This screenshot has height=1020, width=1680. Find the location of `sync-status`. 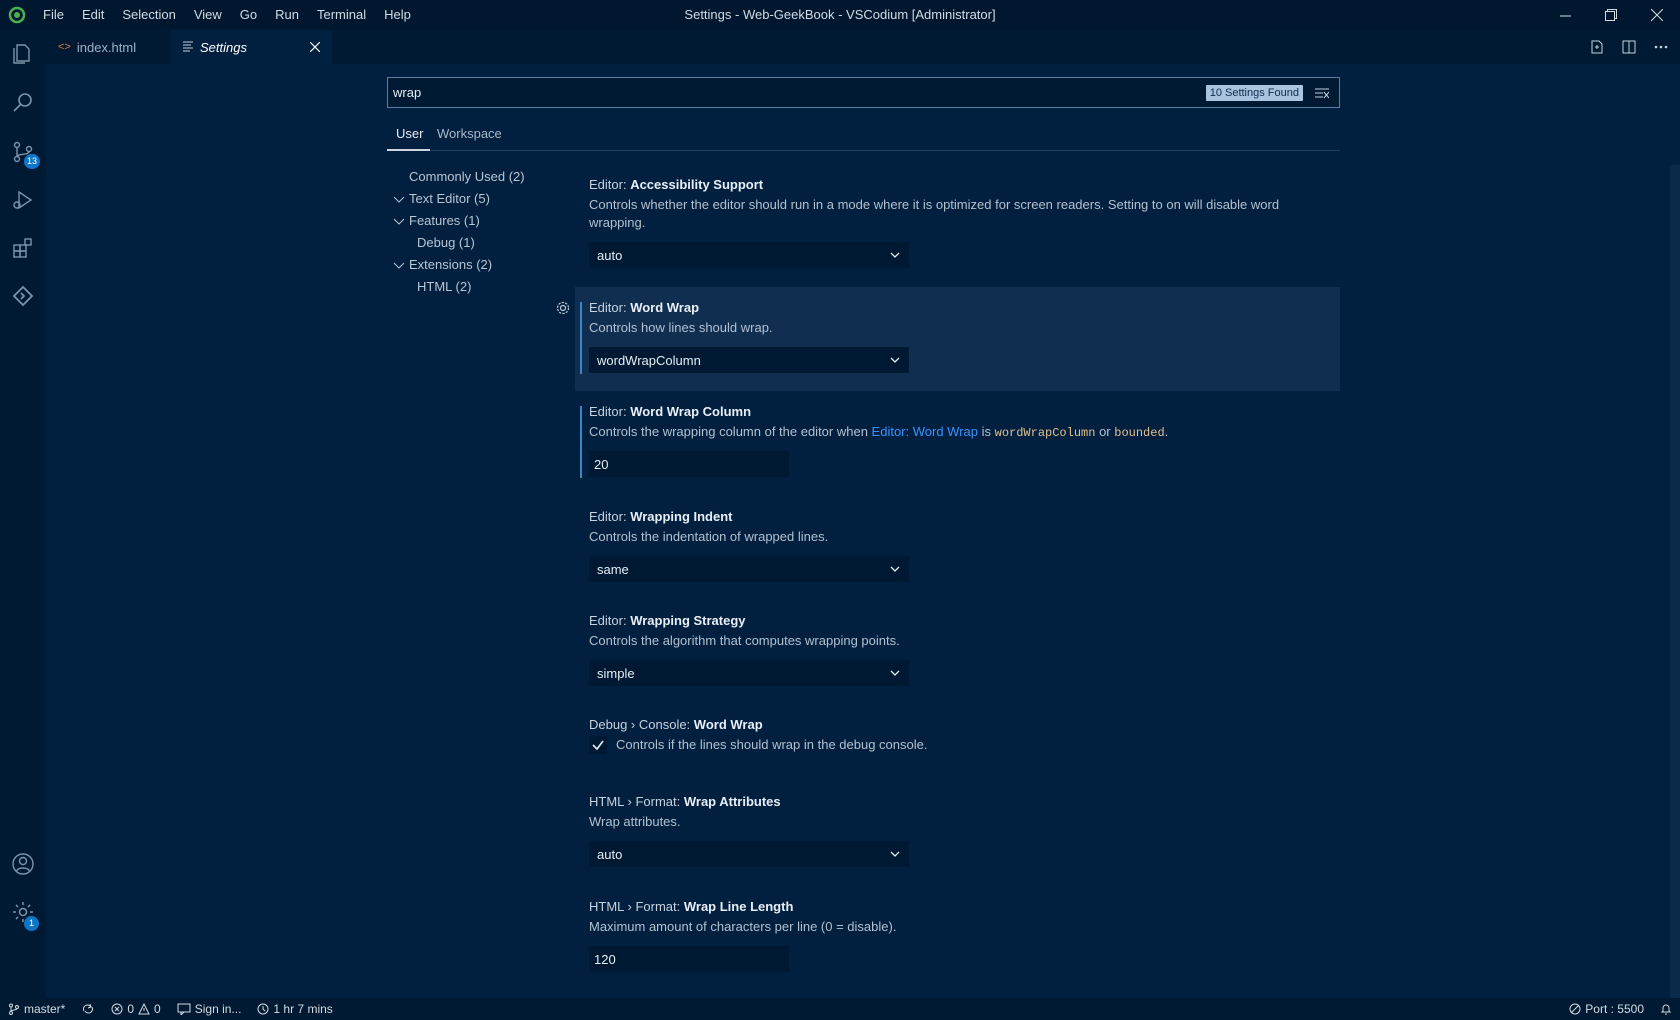

sync-status is located at coordinates (88, 1009).